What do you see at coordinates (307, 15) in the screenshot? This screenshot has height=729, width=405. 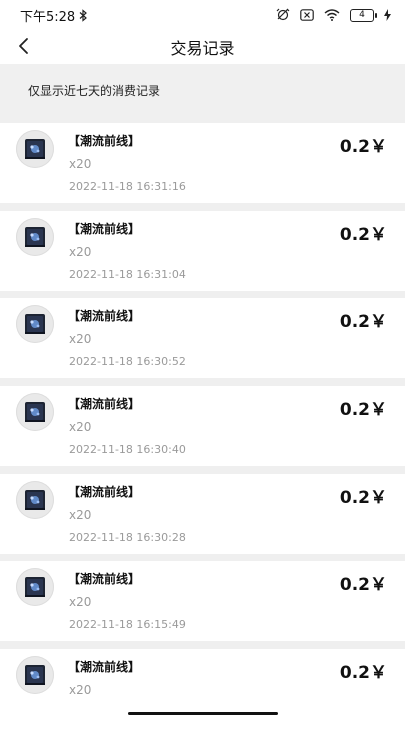 I see `sim-x-icon` at bounding box center [307, 15].